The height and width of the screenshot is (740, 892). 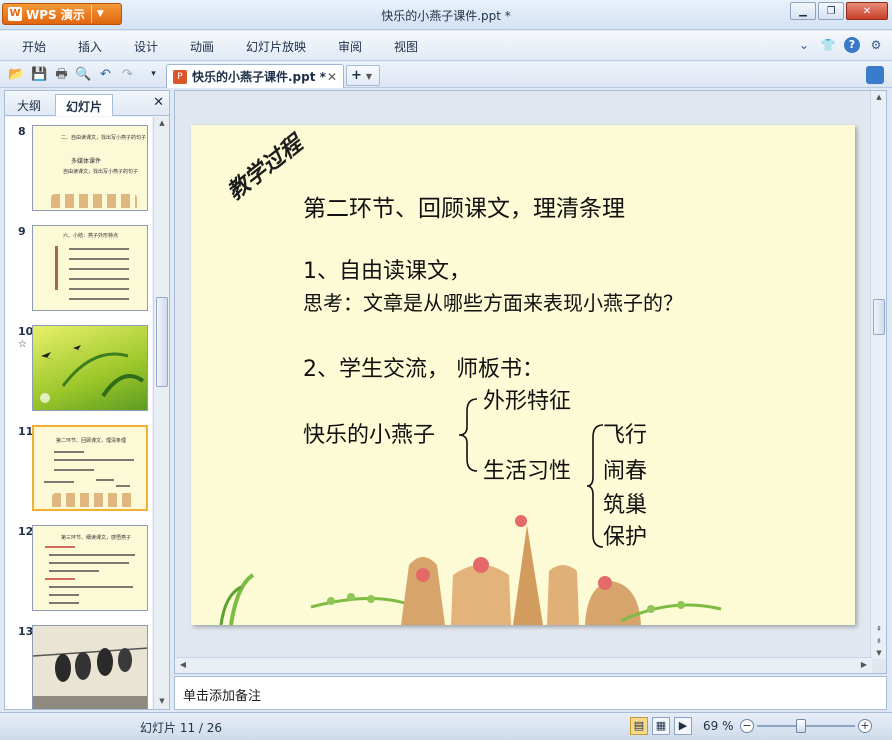 What do you see at coordinates (879, 642) in the screenshot?
I see `next-slide-icon: ⇟` at bounding box center [879, 642].